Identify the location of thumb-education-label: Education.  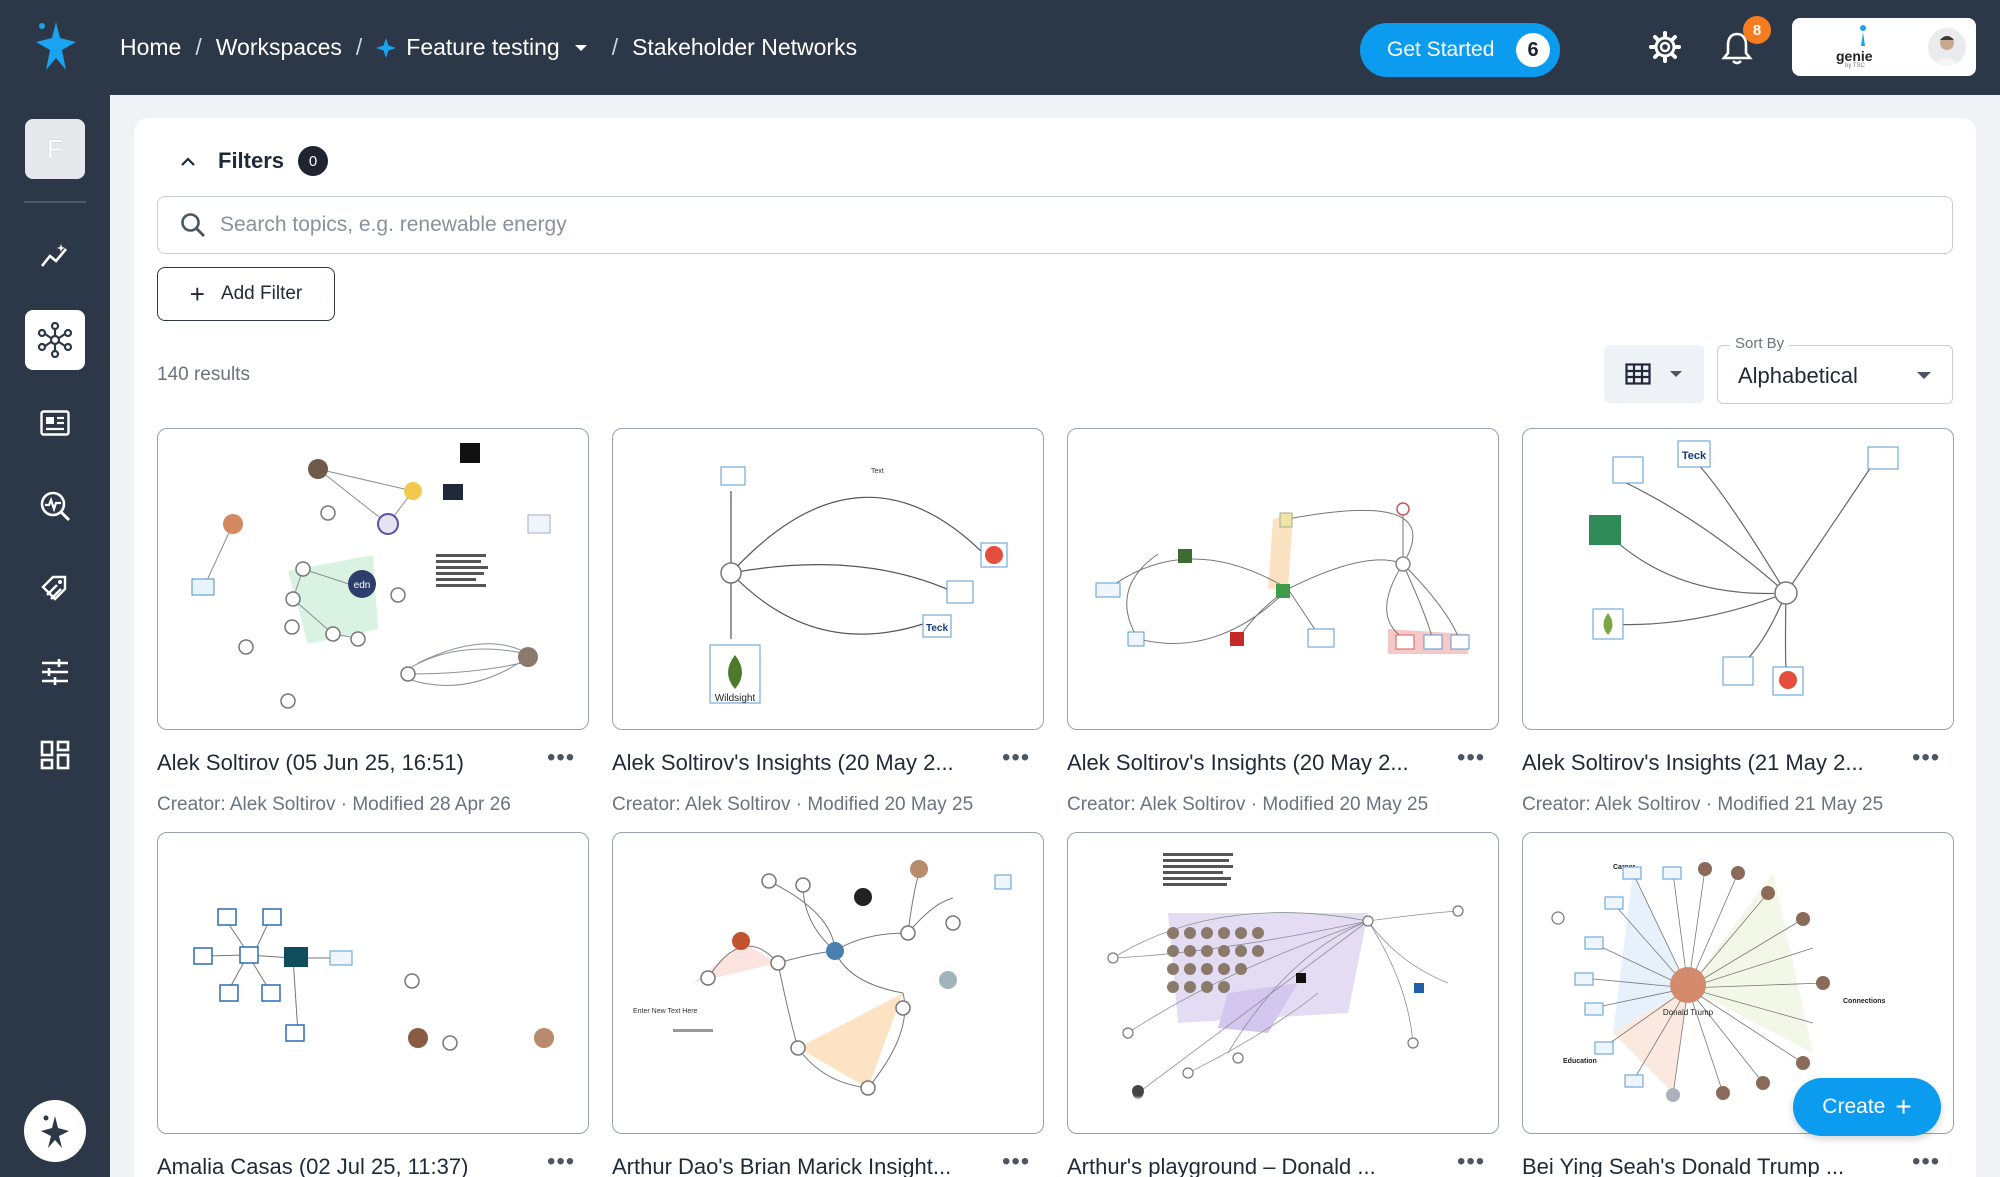
(1580, 1061).